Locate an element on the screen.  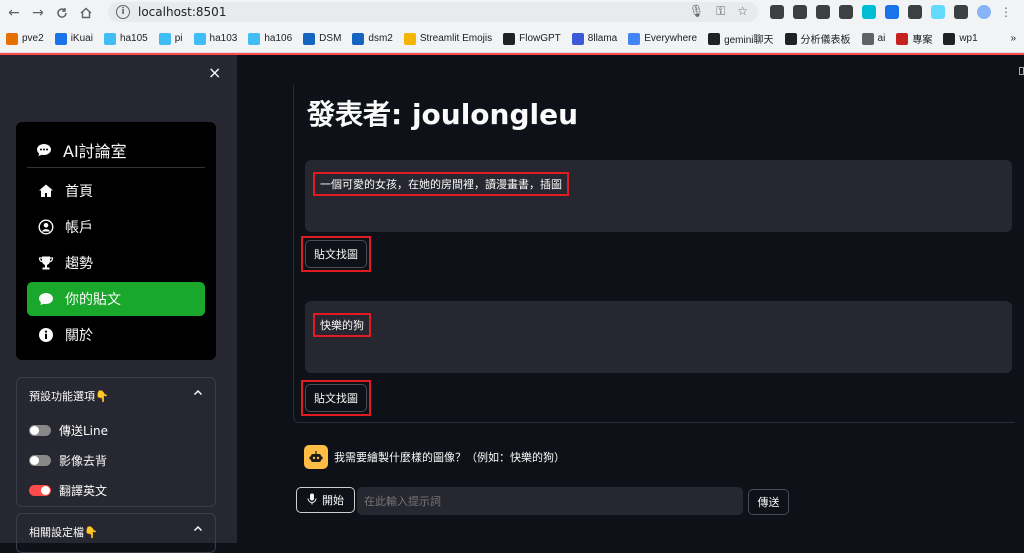
bookmark-item: 8llama is located at coordinates (594, 38).